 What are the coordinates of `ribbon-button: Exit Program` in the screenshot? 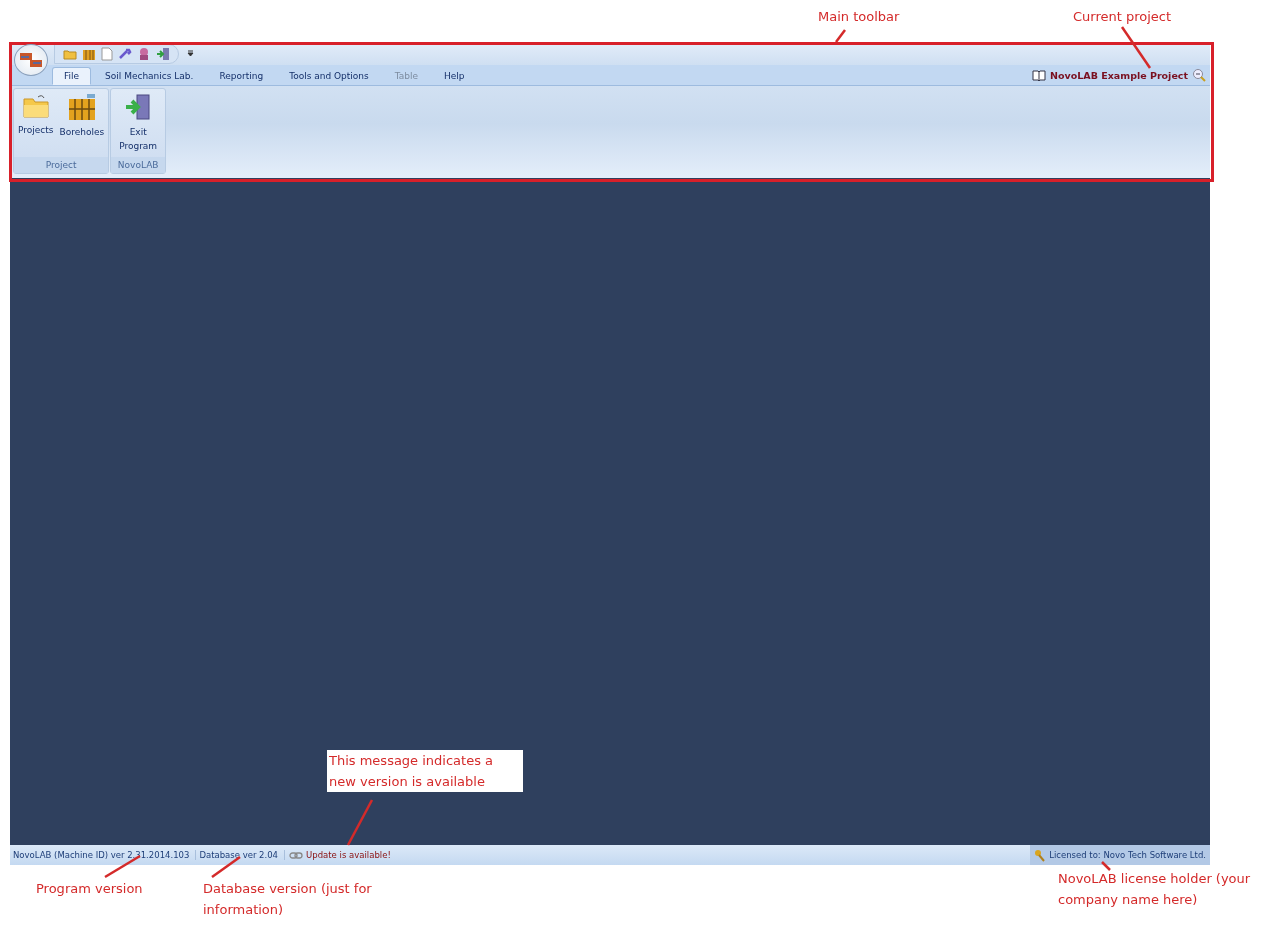 It's located at (138, 123).